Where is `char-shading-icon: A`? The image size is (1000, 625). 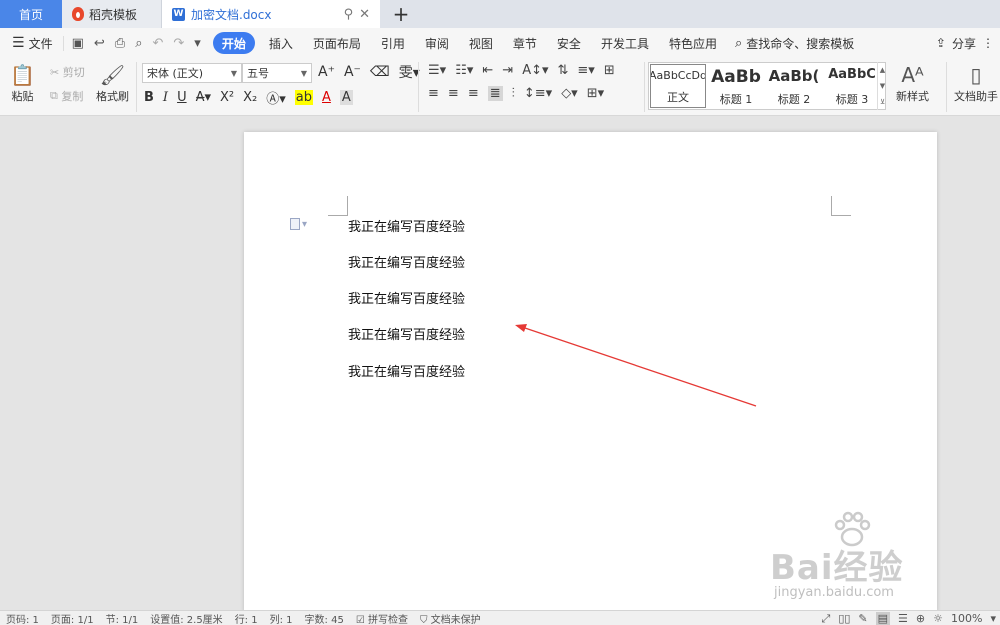
char-shading-icon: A is located at coordinates (346, 97).